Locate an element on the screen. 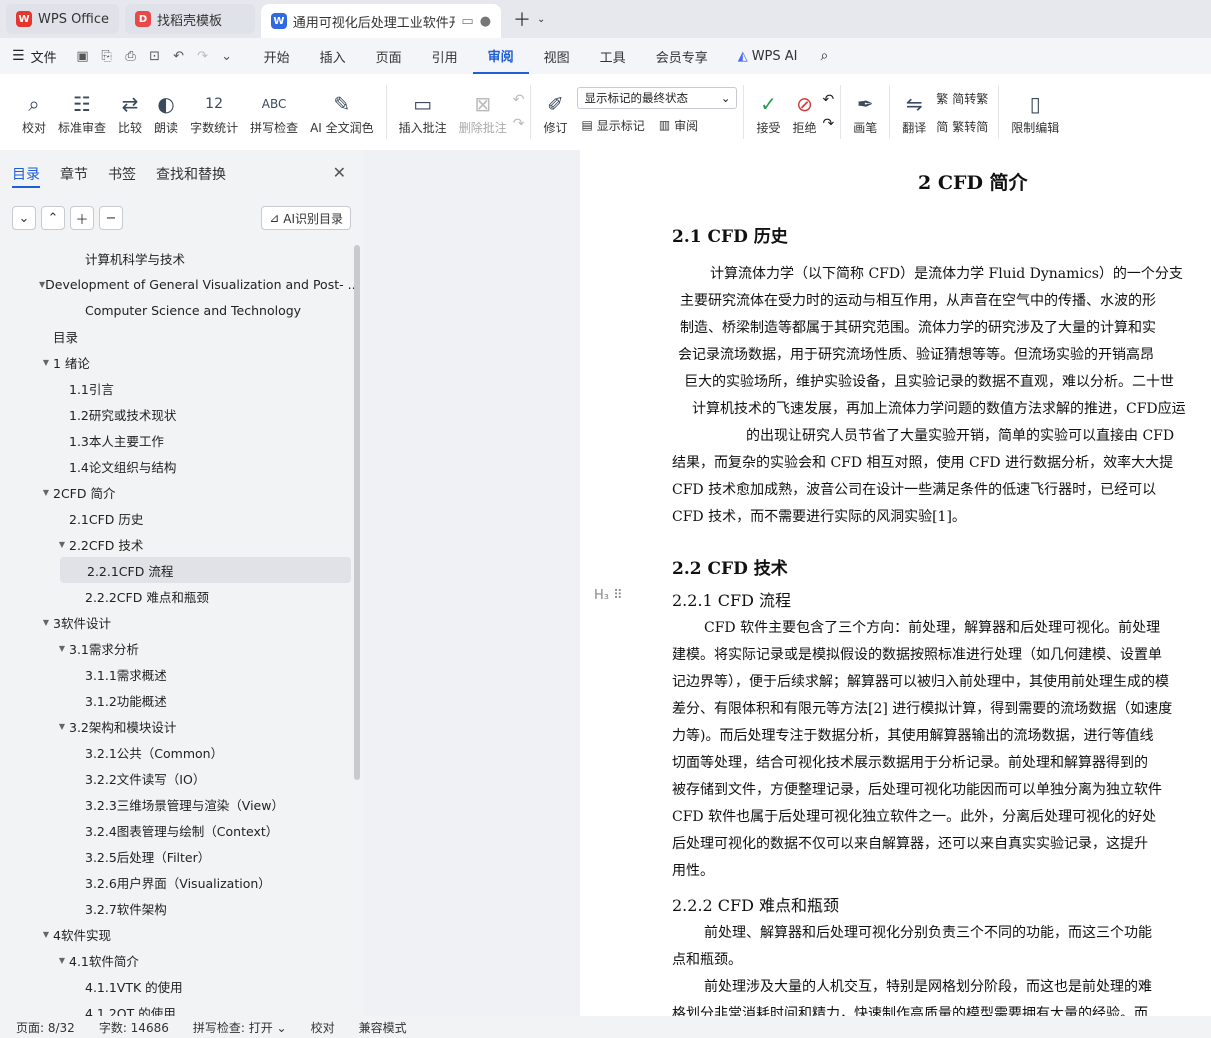 The image size is (1211, 1038). read-aloud-button: ◐ 朗读 is located at coordinates (166, 112).